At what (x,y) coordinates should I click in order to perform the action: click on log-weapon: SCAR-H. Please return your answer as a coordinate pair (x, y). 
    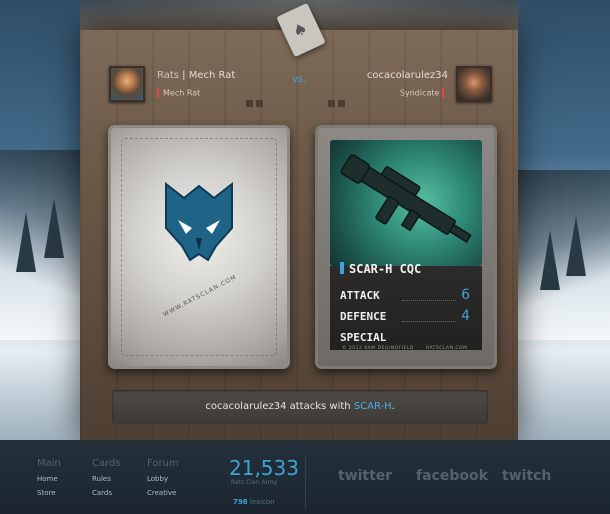
    Looking at the image, I should click on (373, 406).